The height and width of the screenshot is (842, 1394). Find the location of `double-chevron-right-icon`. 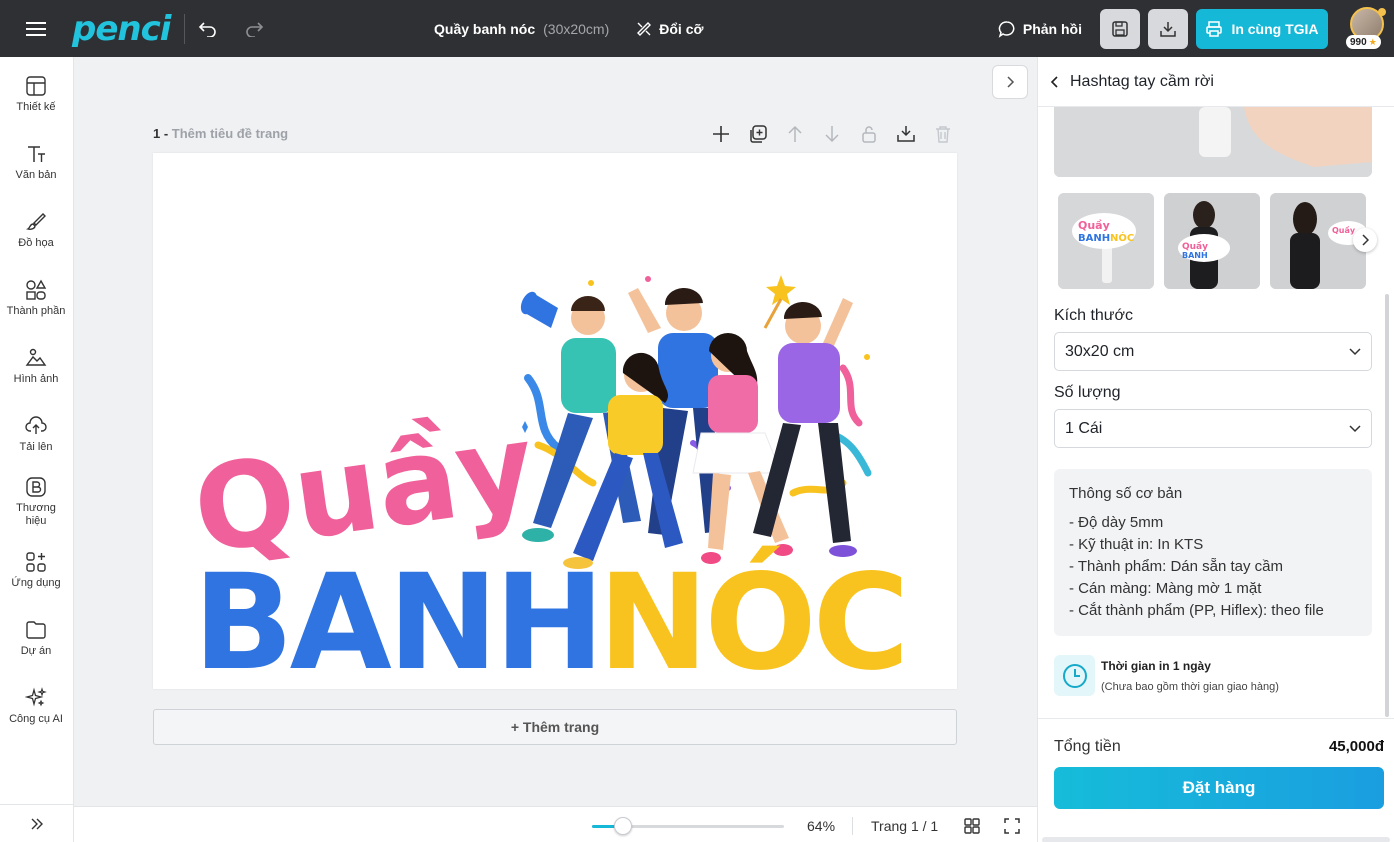

double-chevron-right-icon is located at coordinates (37, 823).